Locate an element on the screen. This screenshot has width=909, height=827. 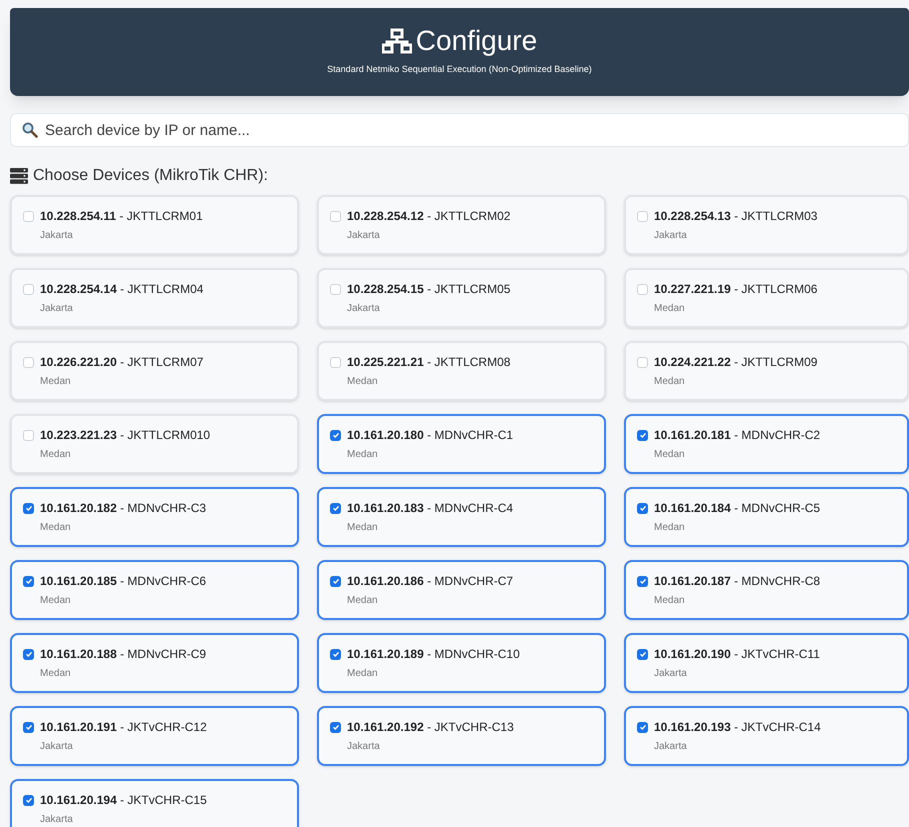
device-card: 10.161.20.189 - MDNvCHR-C10 Medan is located at coordinates (461, 663).